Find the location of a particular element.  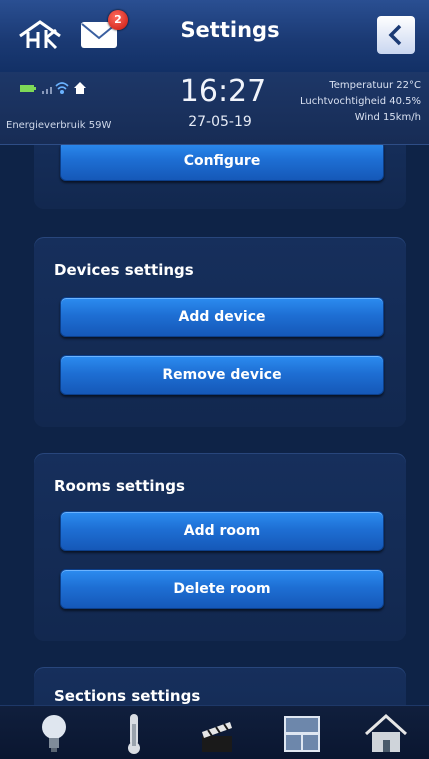

sections-settings-title: Sections settings is located at coordinates (127, 696).